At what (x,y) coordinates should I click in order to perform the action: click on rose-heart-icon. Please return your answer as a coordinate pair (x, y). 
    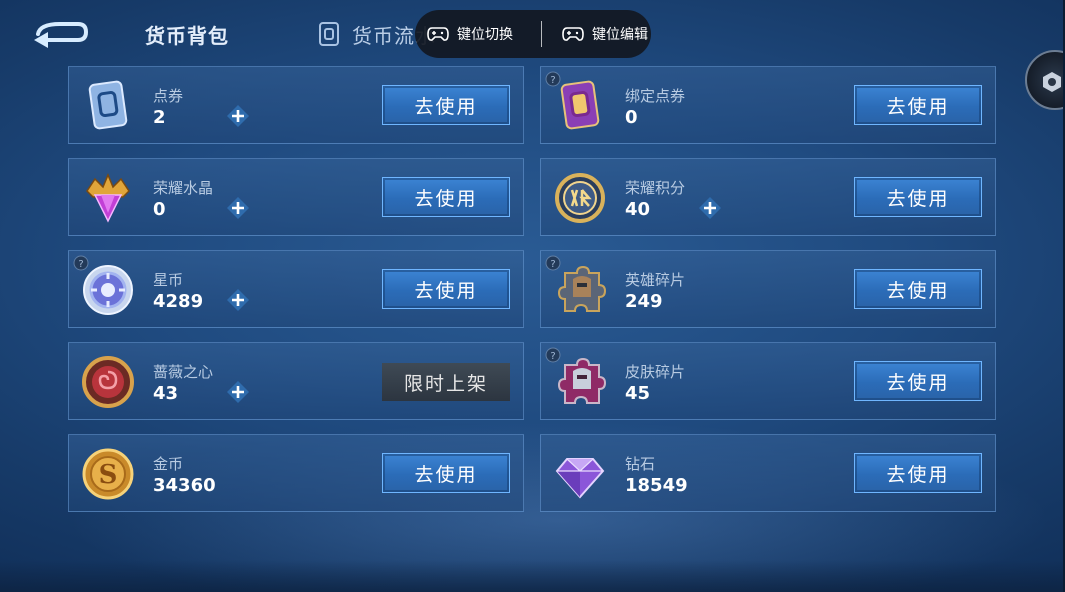
    Looking at the image, I should click on (108, 382).